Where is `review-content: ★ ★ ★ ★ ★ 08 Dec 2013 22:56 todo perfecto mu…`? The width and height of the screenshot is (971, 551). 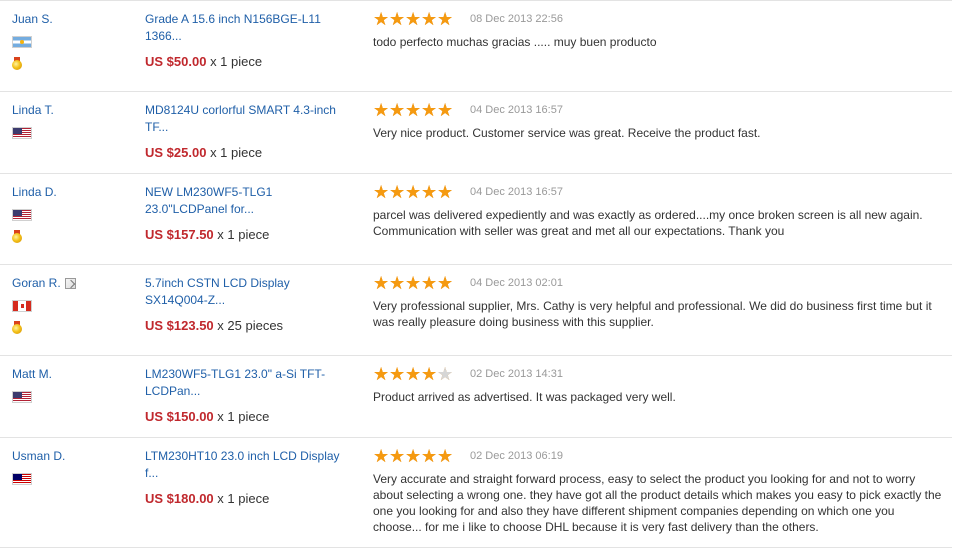 review-content: ★ ★ ★ ★ ★ 08 Dec 2013 22:56 todo perfecto mu… is located at coordinates (659, 29).